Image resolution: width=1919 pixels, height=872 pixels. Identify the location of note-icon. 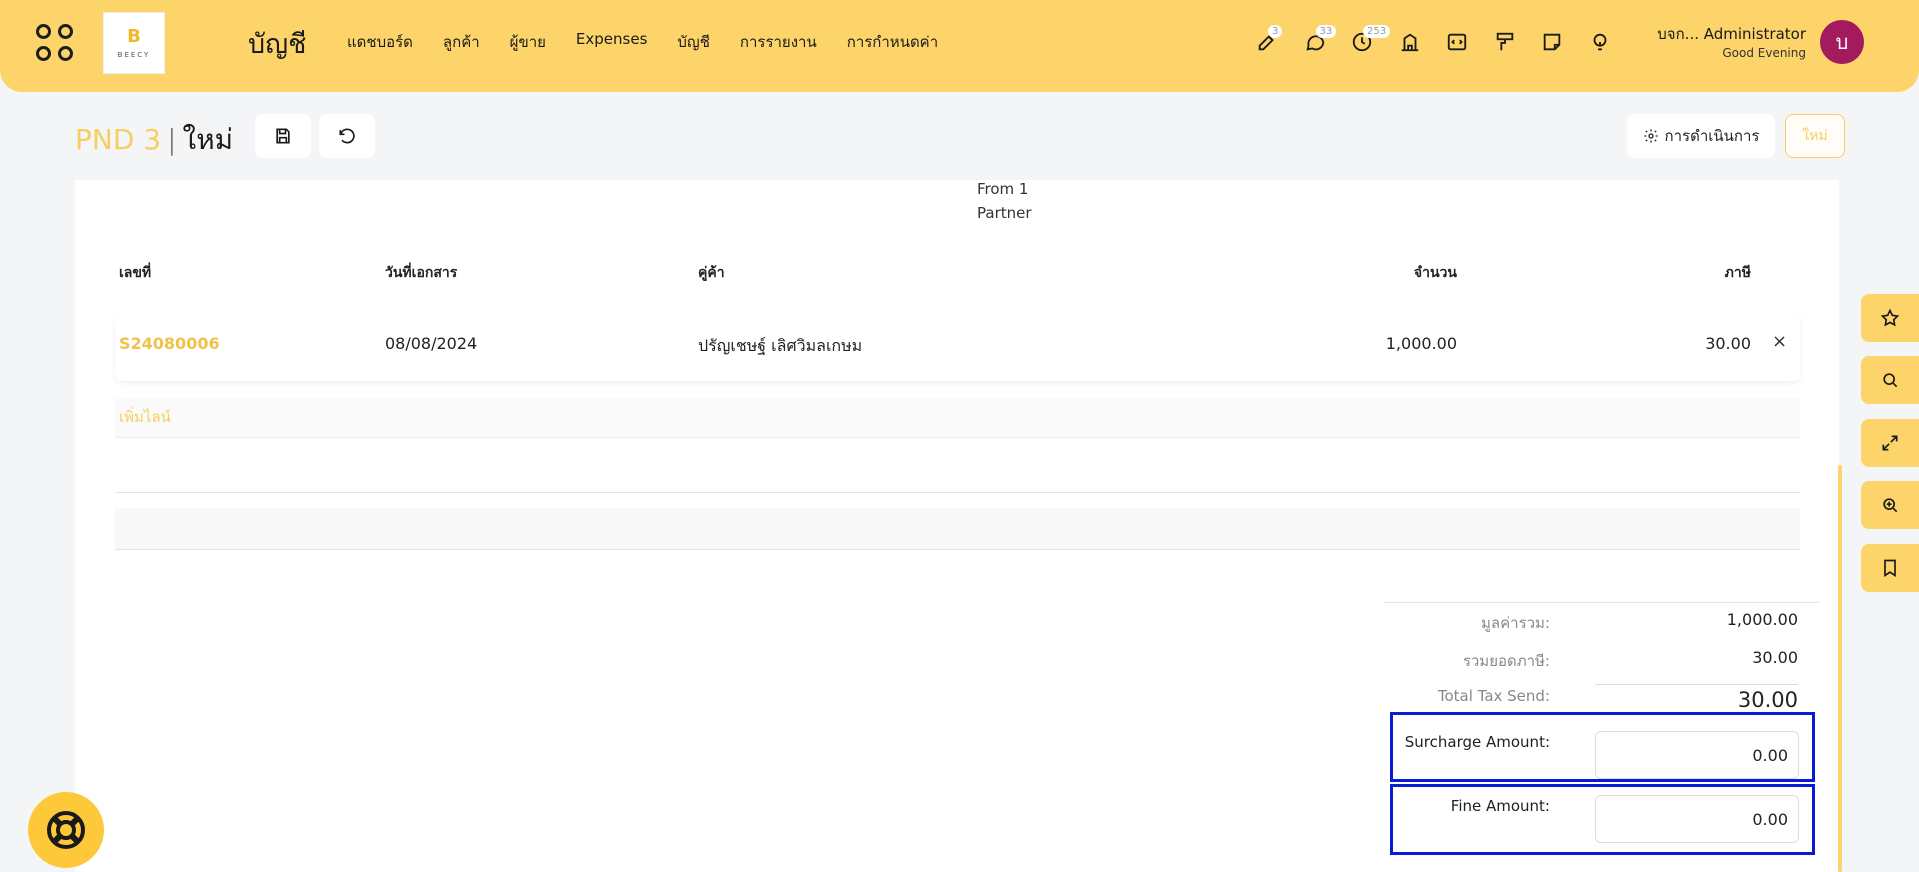
(1552, 42).